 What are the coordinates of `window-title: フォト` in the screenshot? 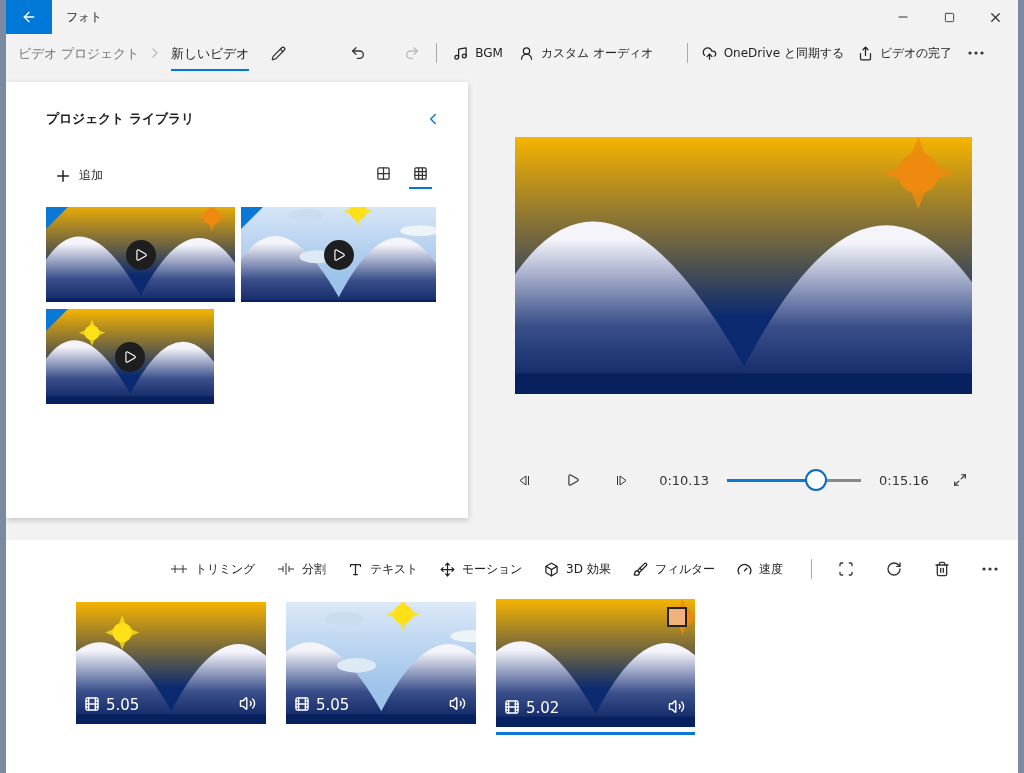 It's located at (84, 17).